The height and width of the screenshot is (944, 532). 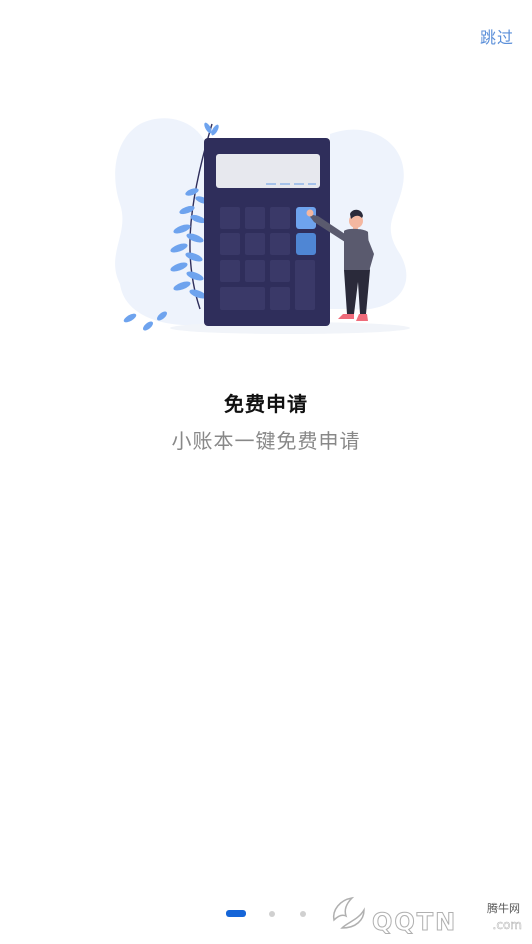 What do you see at coordinates (262, 226) in the screenshot?
I see `calculator-person-illustration` at bounding box center [262, 226].